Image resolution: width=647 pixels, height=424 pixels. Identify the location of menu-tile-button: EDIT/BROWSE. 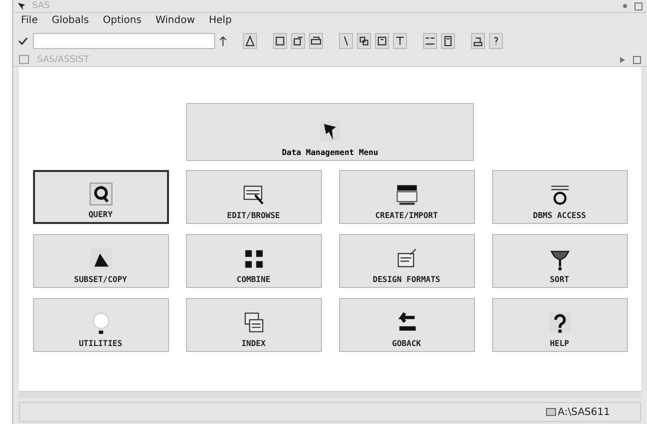
(254, 197).